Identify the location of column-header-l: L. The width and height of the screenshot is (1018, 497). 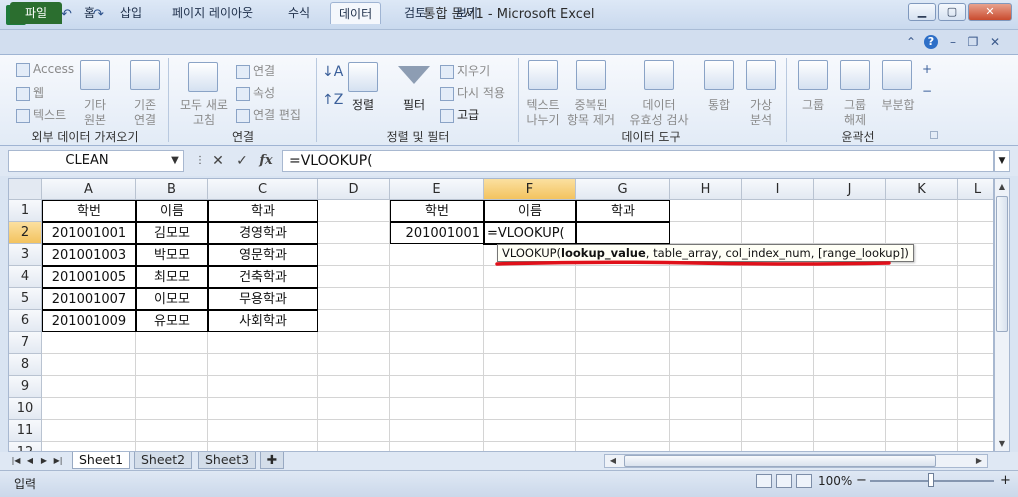
(975, 189).